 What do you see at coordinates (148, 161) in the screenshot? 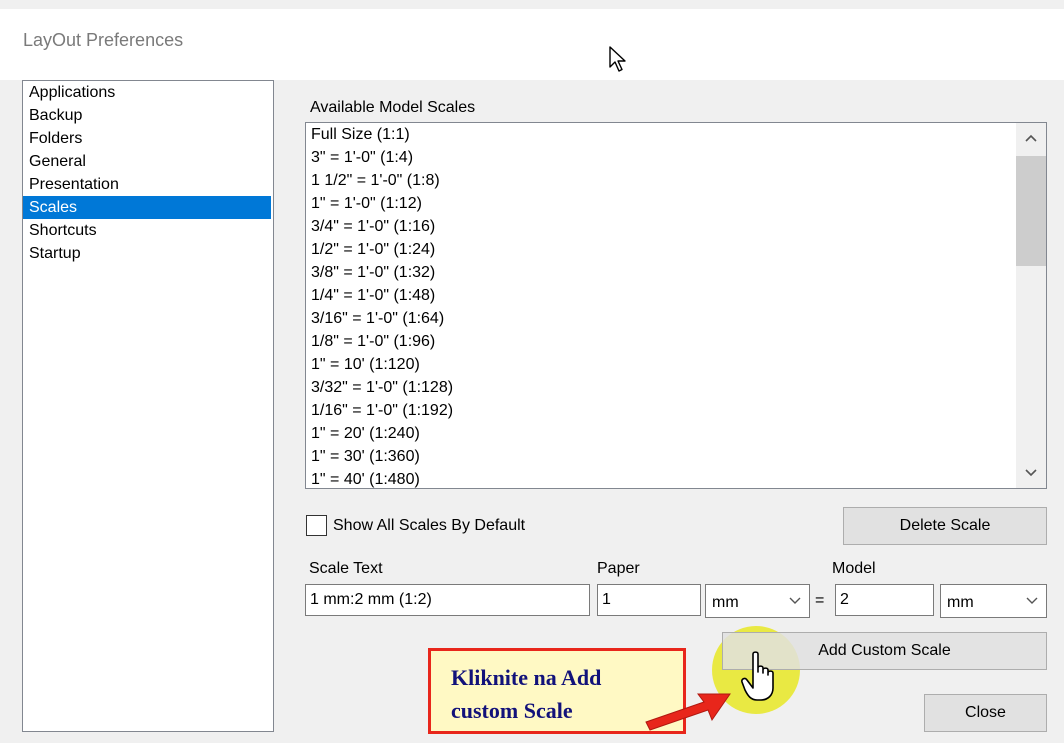
I see `nav-item-general: General` at bounding box center [148, 161].